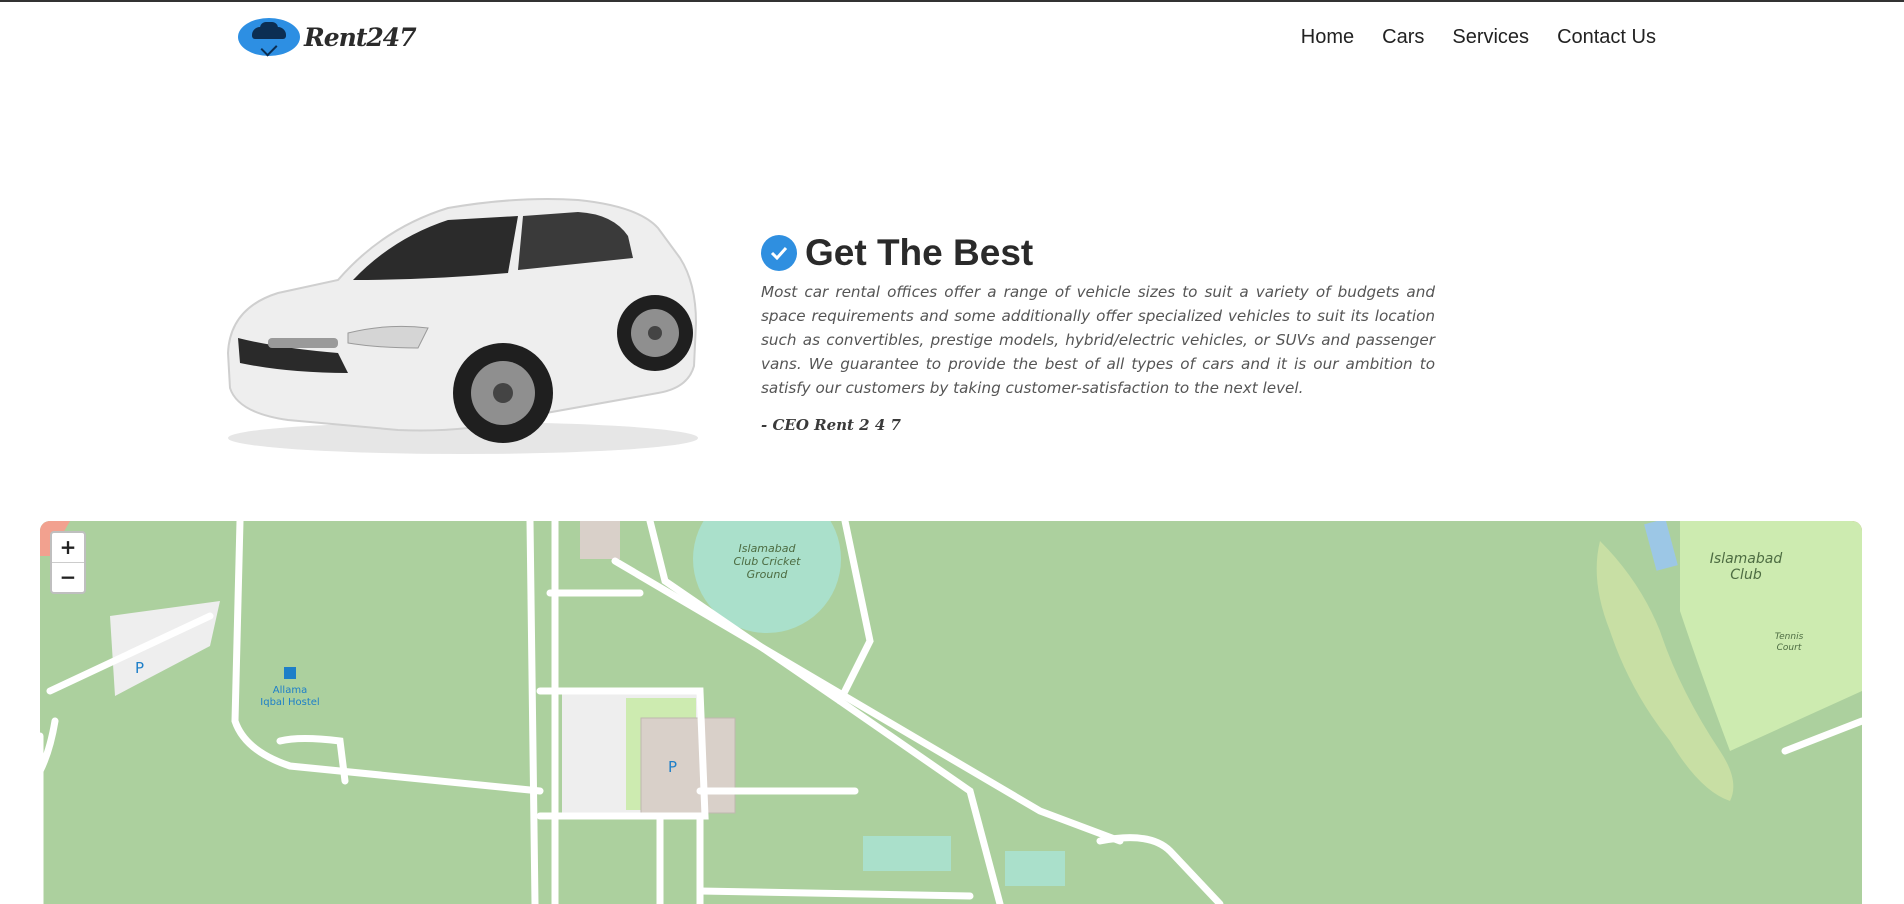 This screenshot has width=1904, height=904. Describe the element at coordinates (779, 253) in the screenshot. I see `check-circle-icon` at that location.